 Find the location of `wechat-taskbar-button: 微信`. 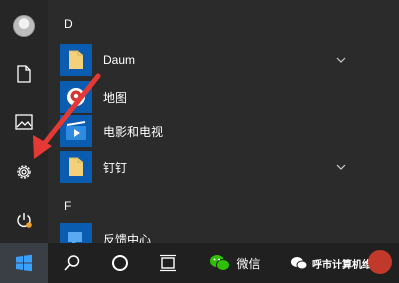

wechat-taskbar-button: 微信 is located at coordinates (235, 263).